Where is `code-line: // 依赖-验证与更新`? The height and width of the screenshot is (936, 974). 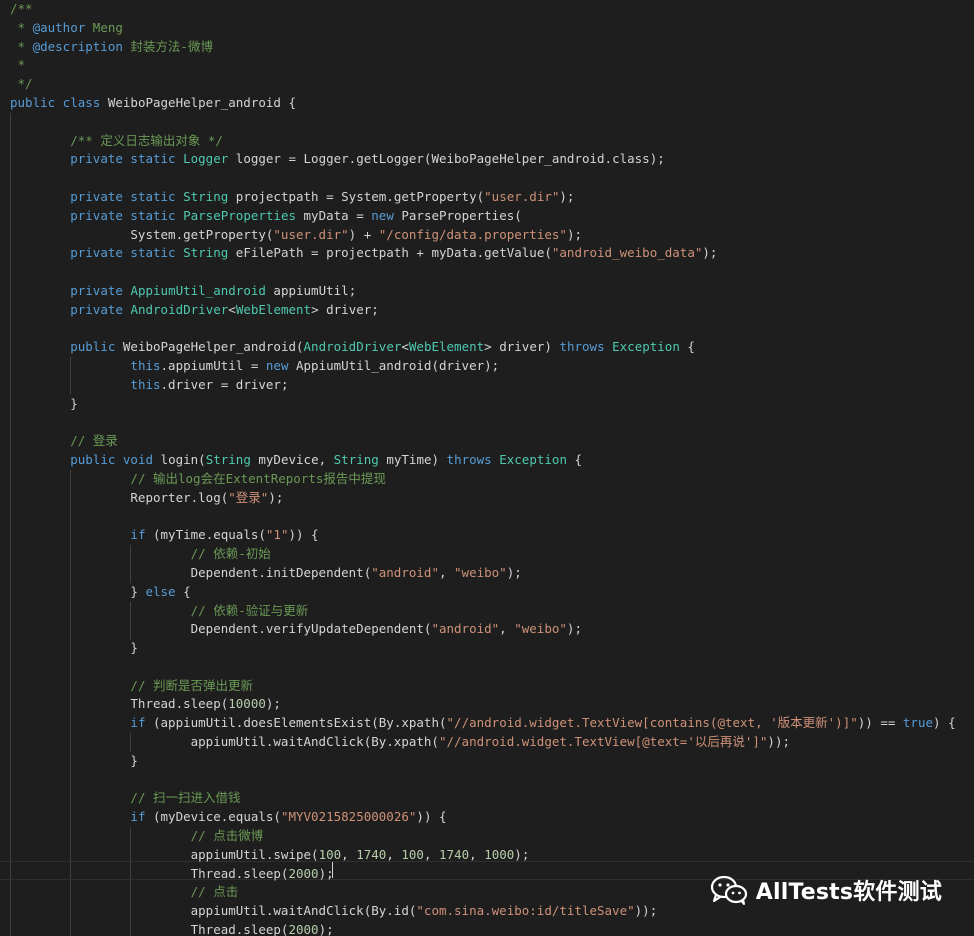
code-line: // 依赖-验证与更新 is located at coordinates (492, 611).